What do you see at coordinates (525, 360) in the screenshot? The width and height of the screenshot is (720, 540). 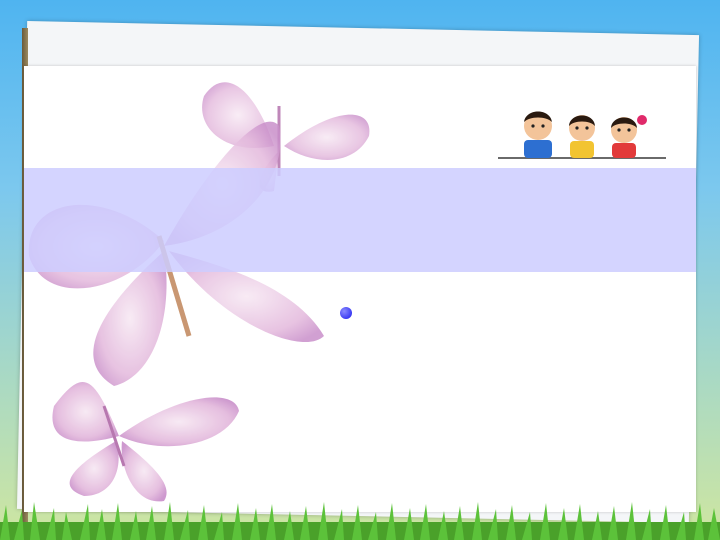 I see `slide-body-text` at bounding box center [525, 360].